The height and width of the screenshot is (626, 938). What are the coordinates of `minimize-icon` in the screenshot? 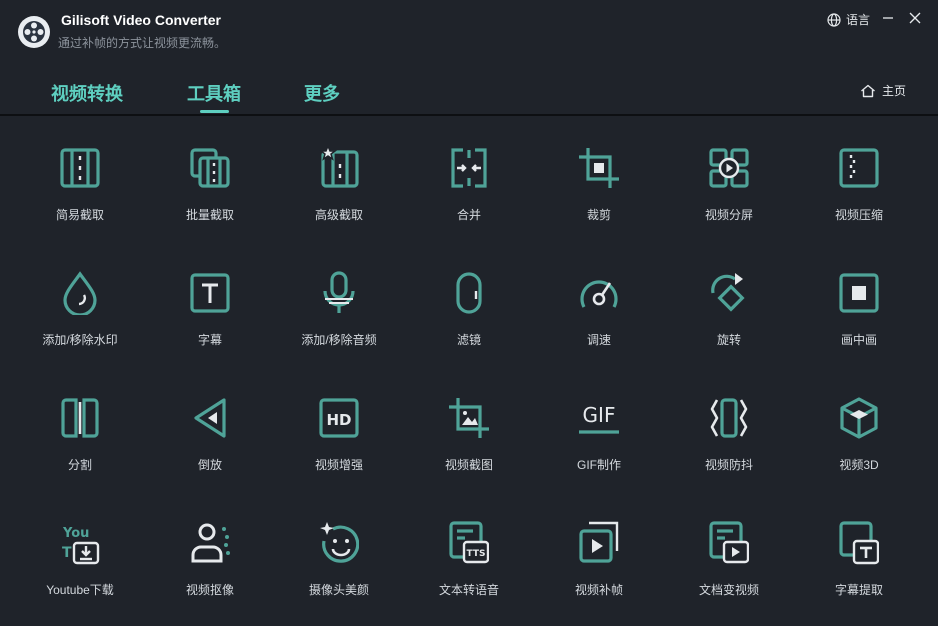 It's located at (888, 18).